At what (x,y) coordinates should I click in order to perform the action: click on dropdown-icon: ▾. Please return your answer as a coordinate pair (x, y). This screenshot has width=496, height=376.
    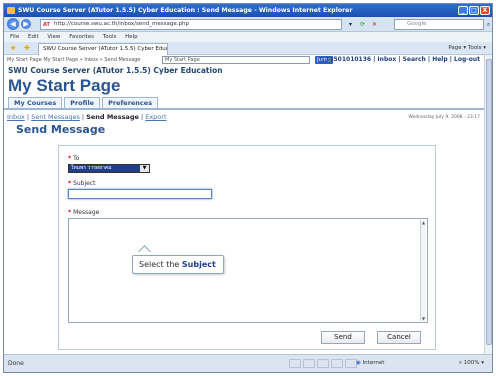
    Looking at the image, I should click on (350, 24).